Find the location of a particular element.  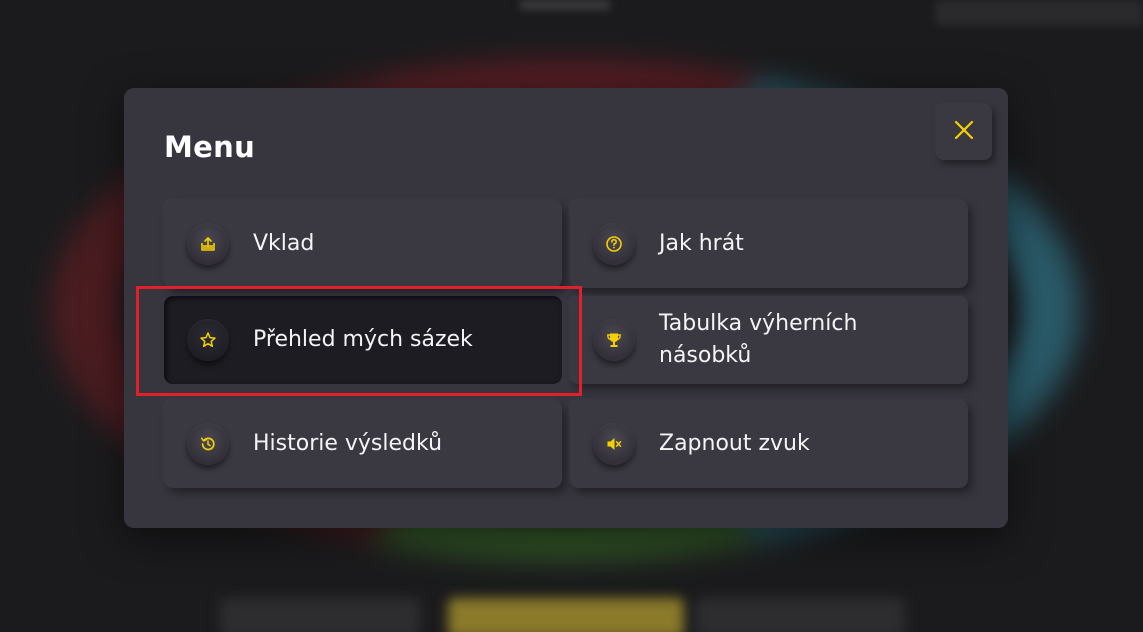

menu-item-results-history: Historie výsledků is located at coordinates (363, 444).